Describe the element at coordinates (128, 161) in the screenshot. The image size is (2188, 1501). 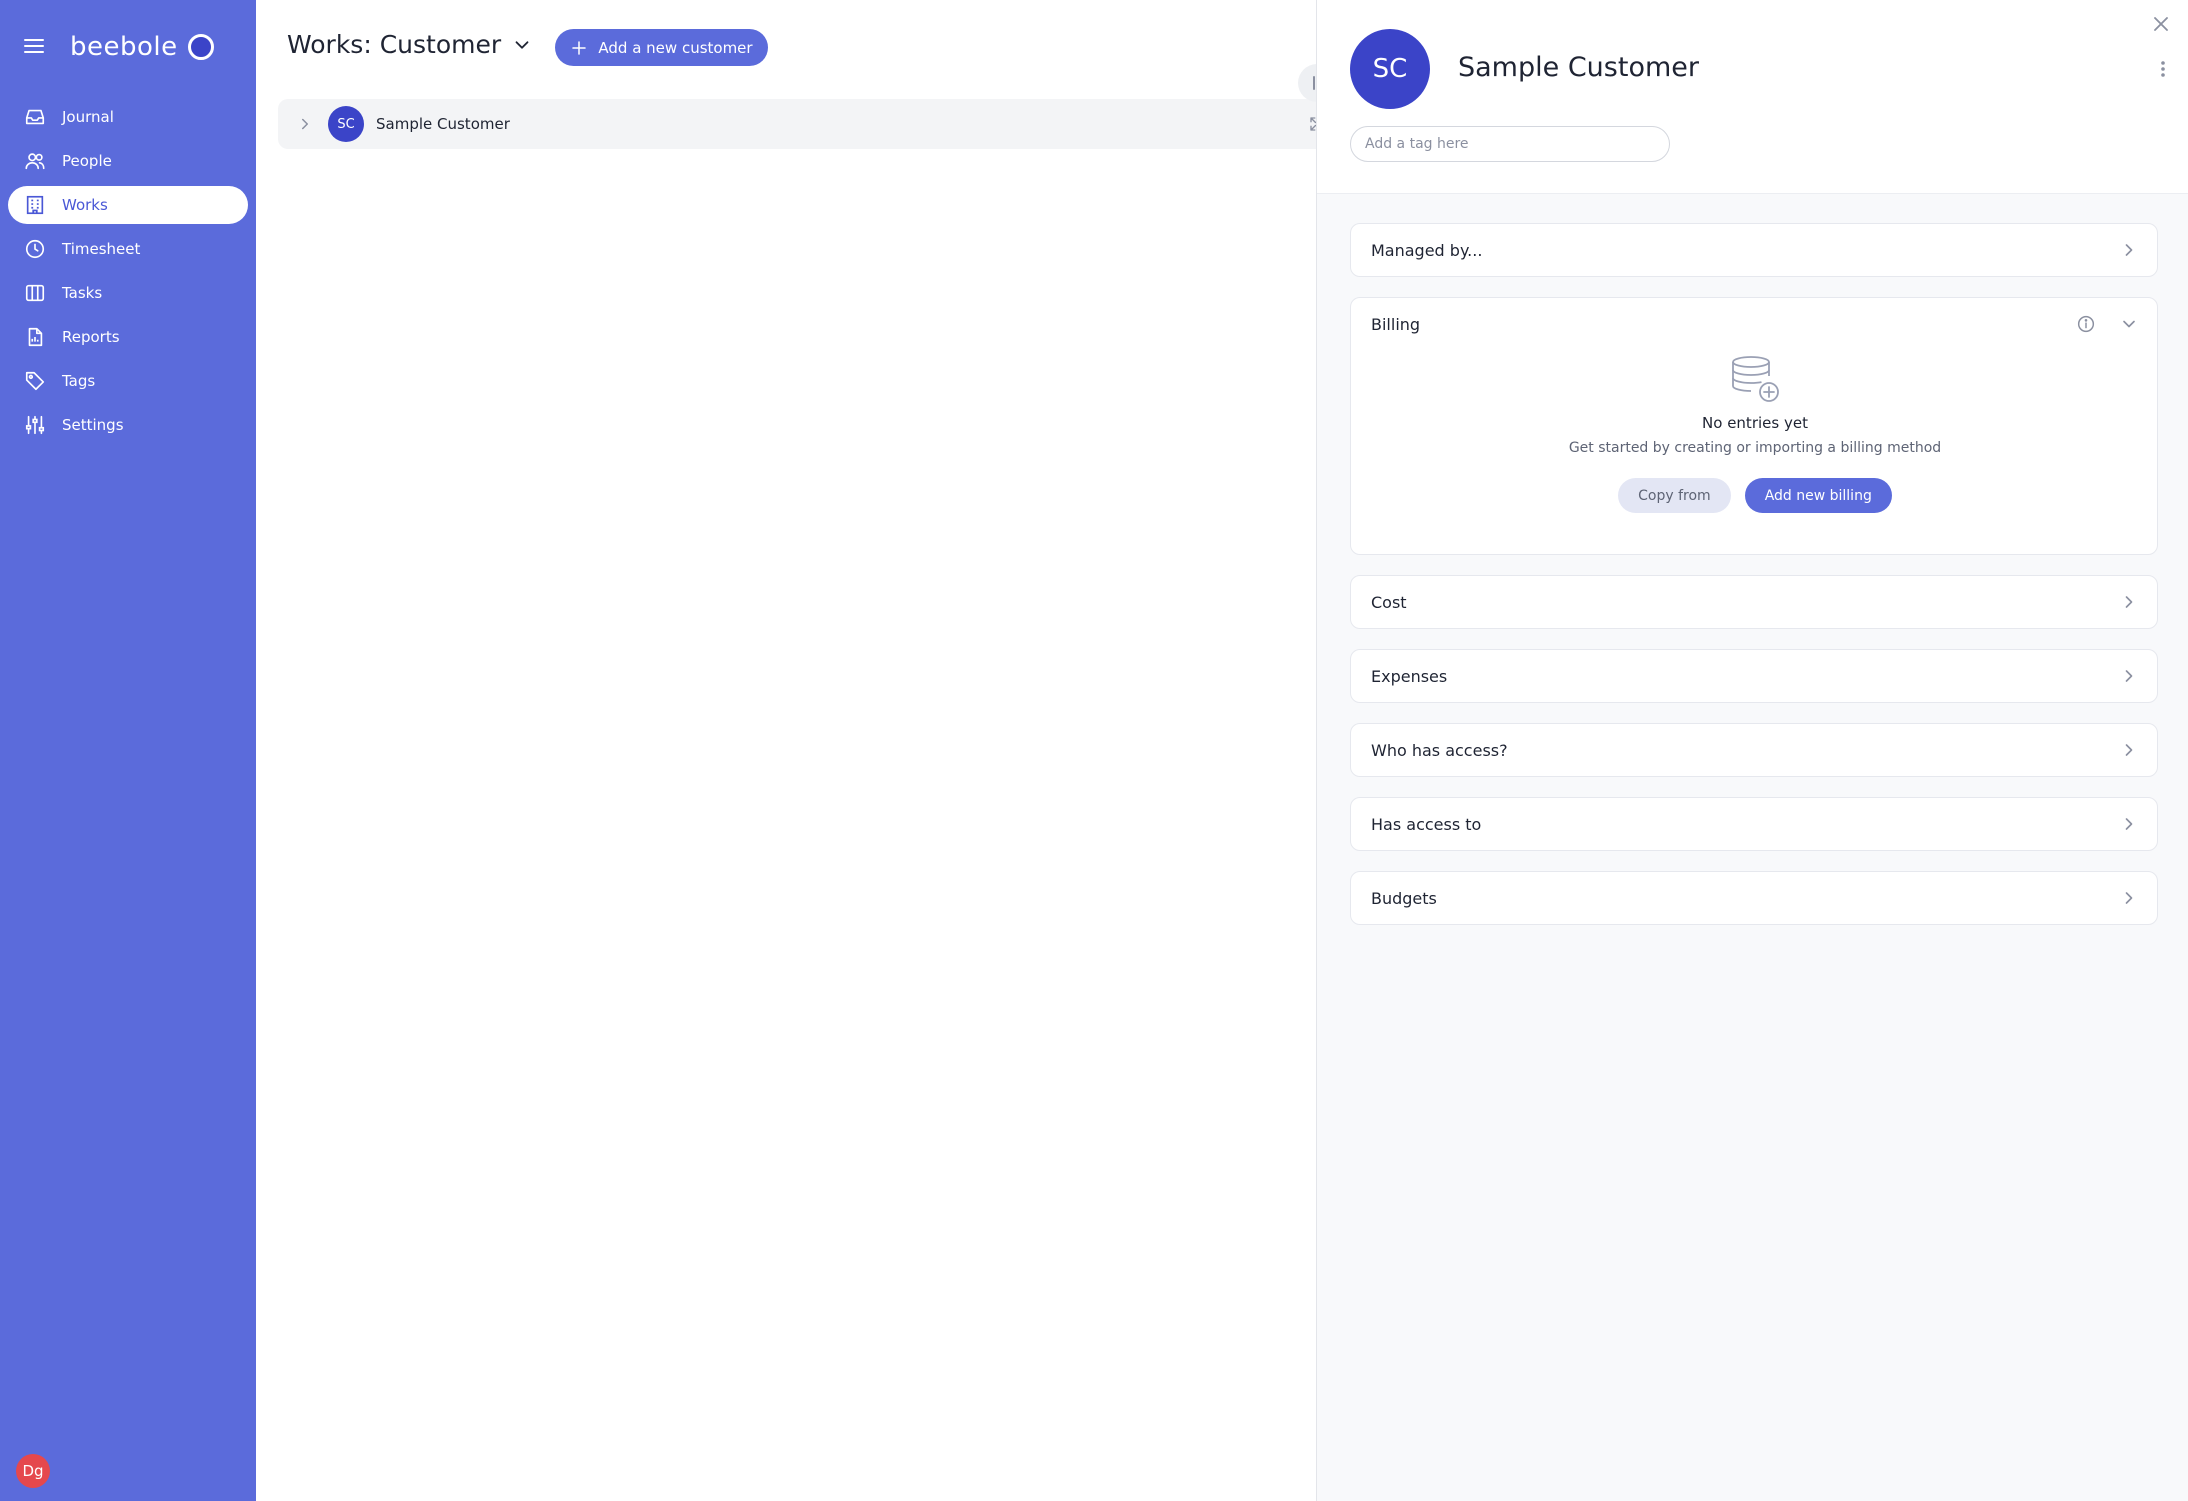
I see `sidebar-item-people: People` at that location.